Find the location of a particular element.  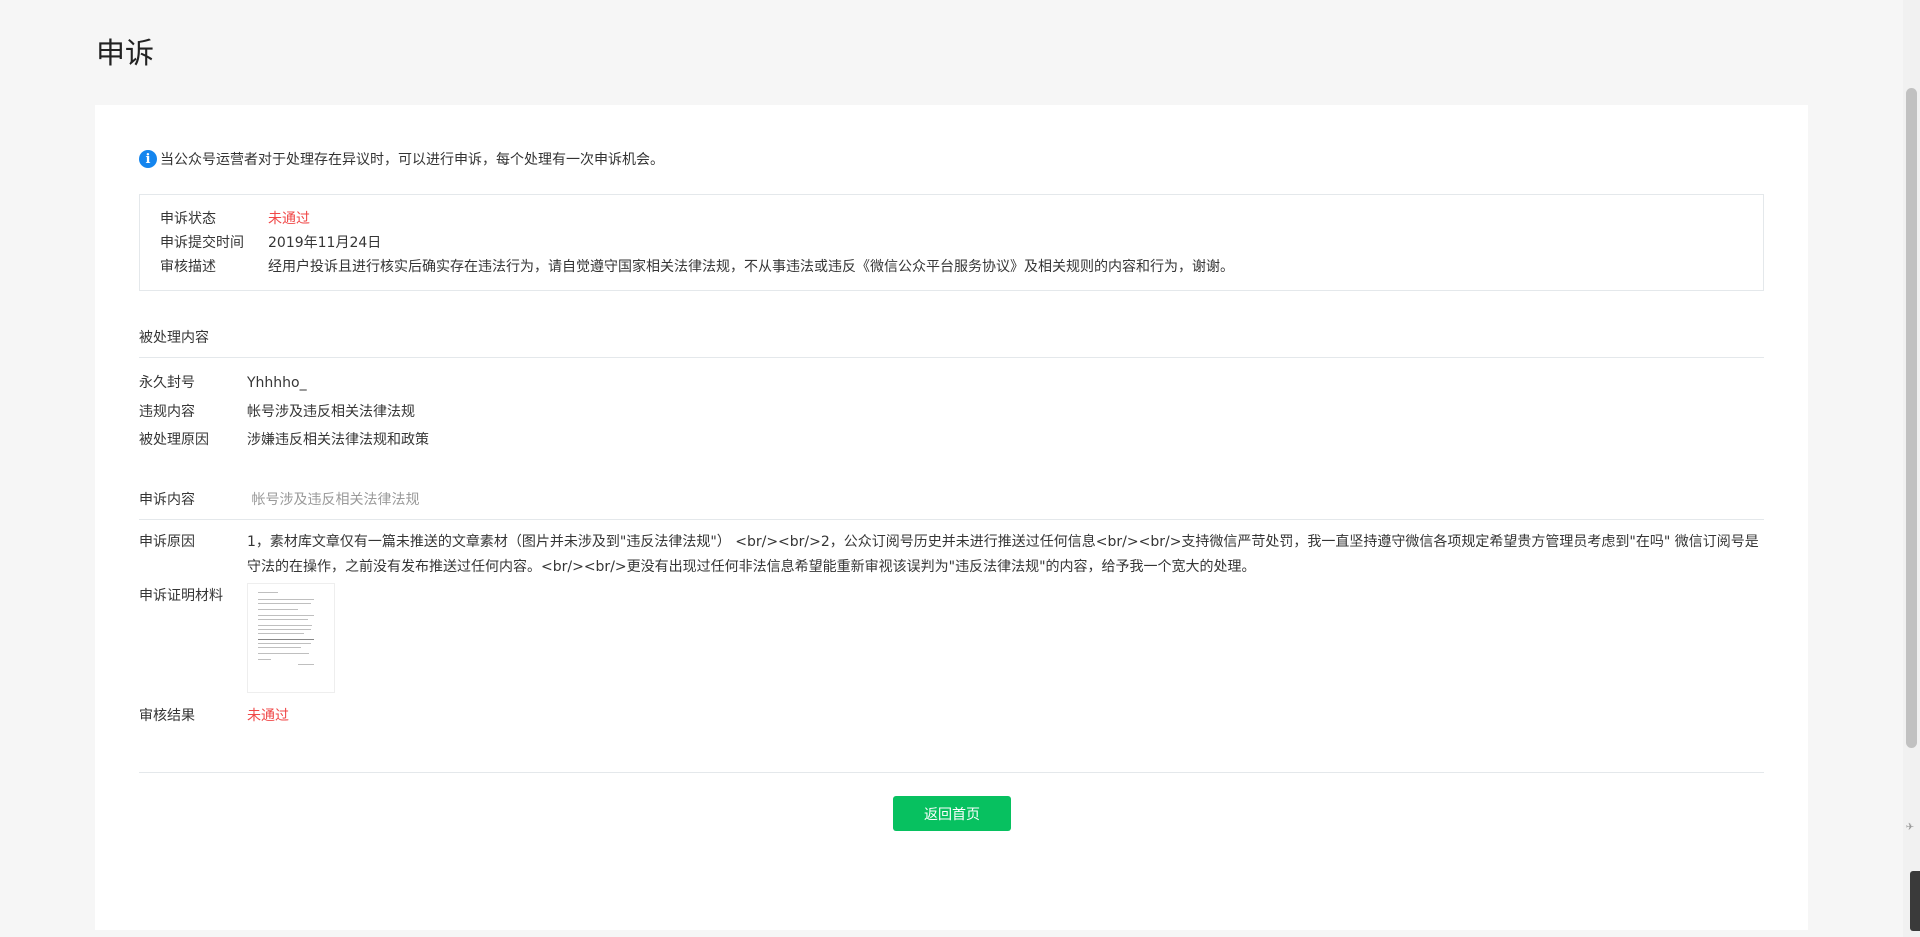

status-label: 申诉状态 is located at coordinates (188, 219).